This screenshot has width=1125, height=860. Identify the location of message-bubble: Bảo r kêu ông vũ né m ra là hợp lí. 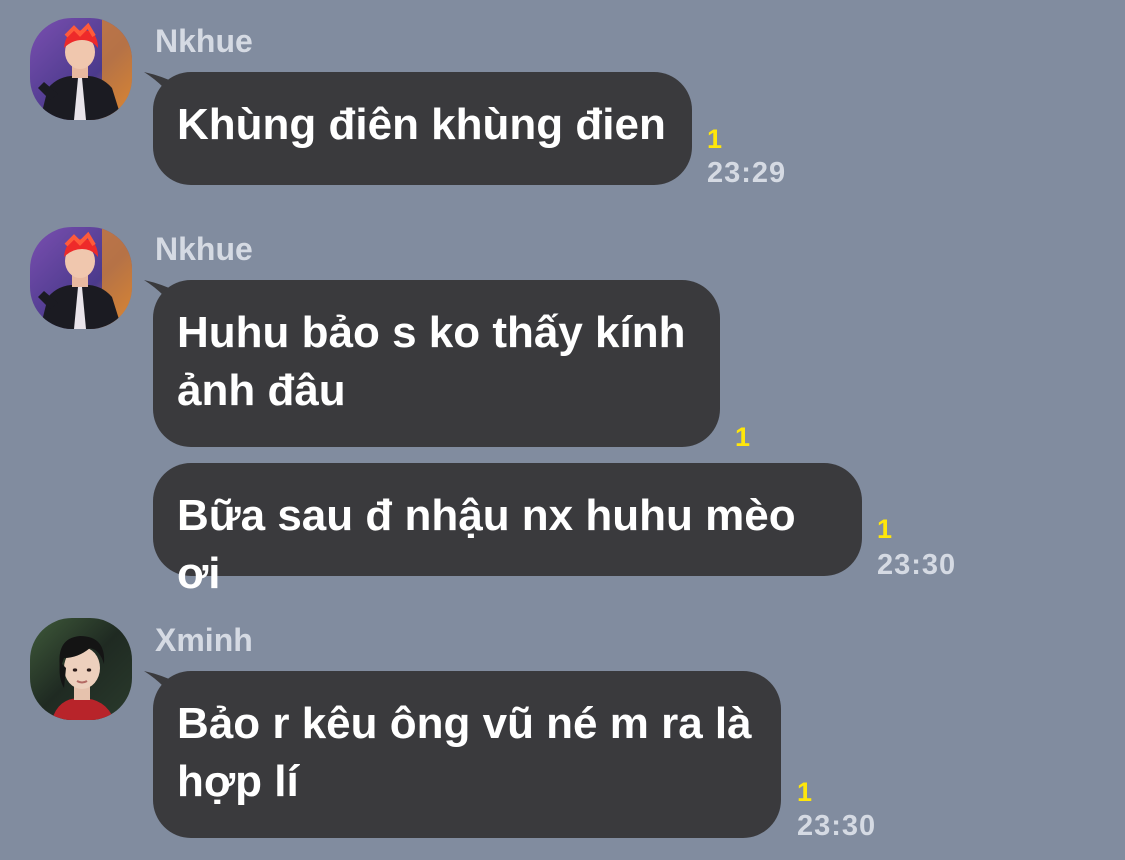
(467, 754).